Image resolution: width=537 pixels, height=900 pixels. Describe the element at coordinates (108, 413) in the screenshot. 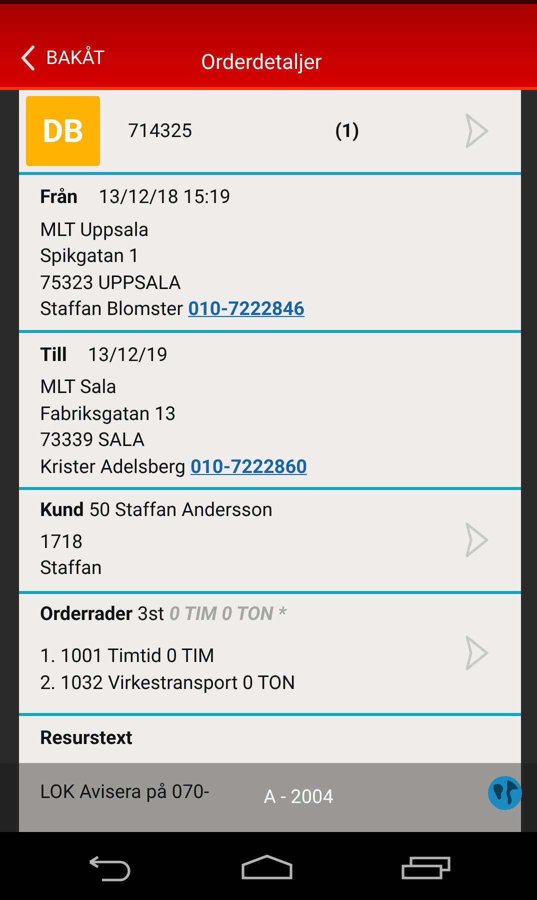

I see `detail-text: Fabriksgatan 13` at that location.